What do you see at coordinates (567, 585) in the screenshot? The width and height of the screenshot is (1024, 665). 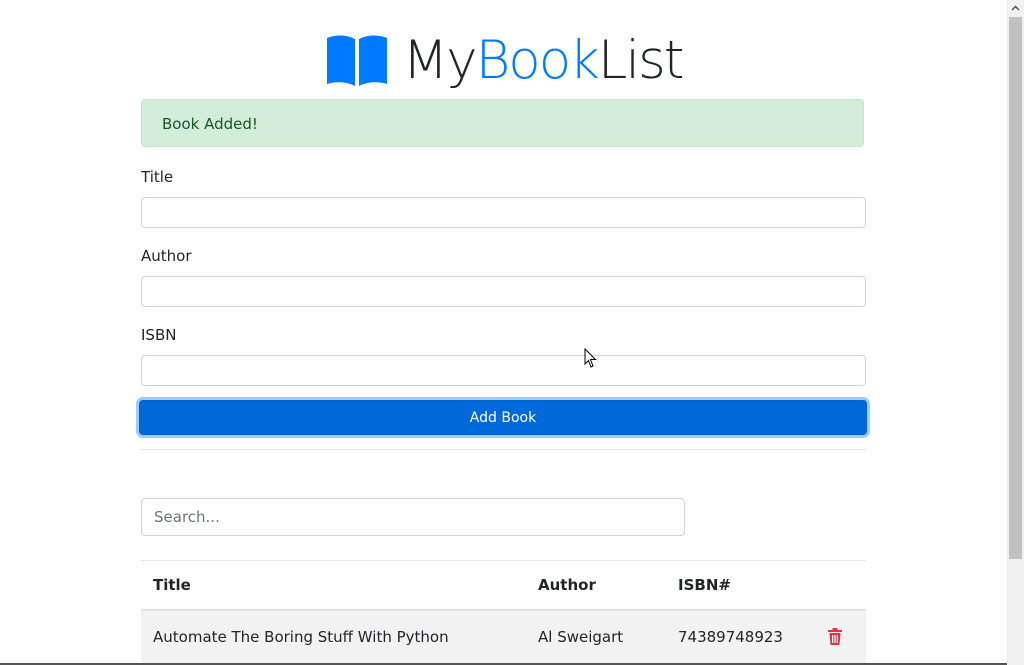 I see `column-header-author: Author` at bounding box center [567, 585].